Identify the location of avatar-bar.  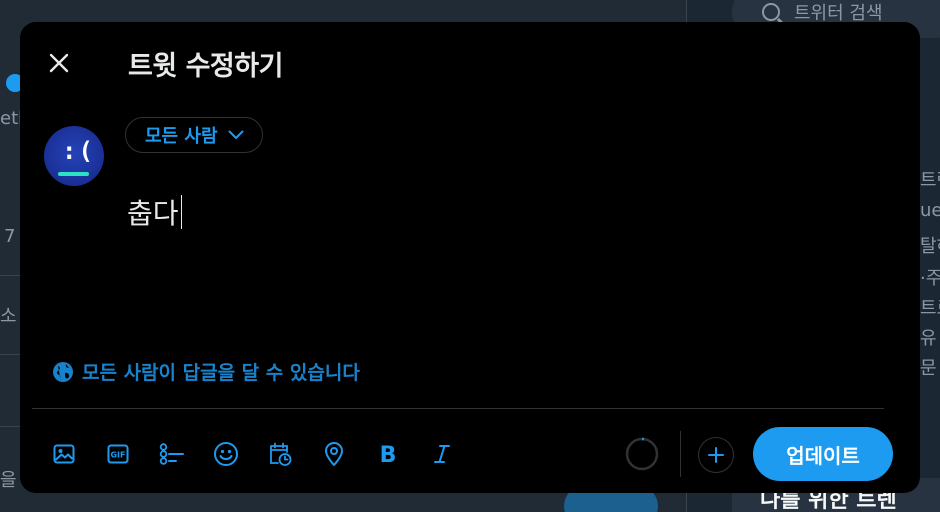
(73, 174).